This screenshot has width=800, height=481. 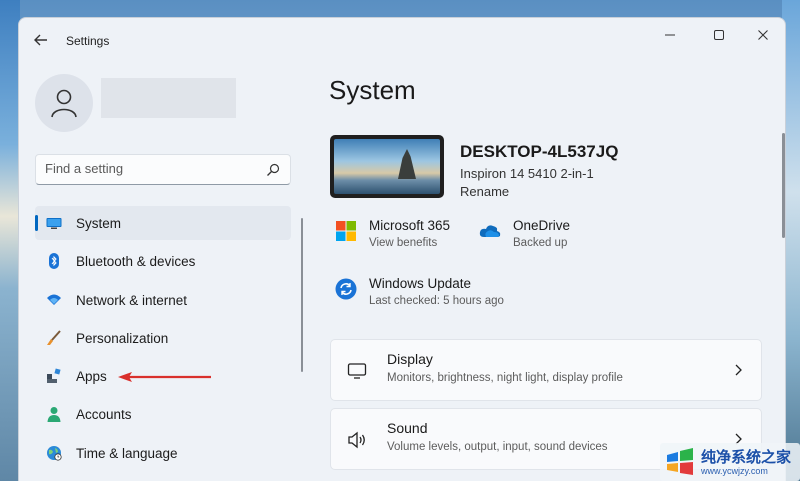 I want to click on maximize-button, so click(x=719, y=35).